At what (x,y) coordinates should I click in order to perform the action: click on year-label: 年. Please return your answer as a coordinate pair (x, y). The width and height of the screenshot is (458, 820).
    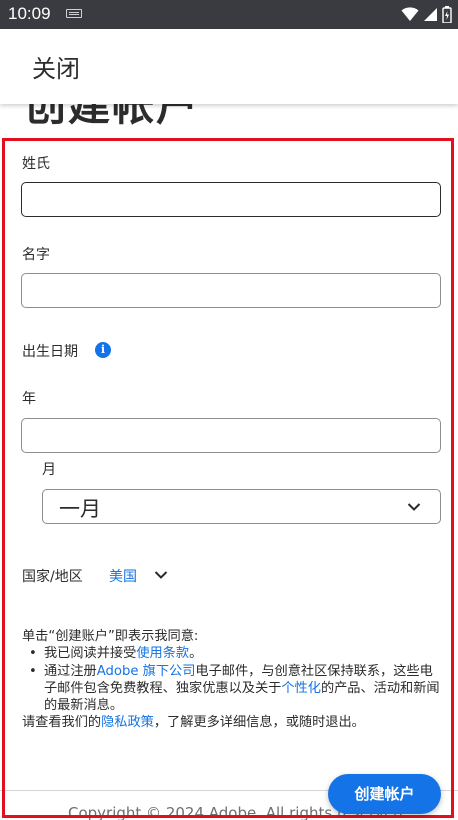
    Looking at the image, I should click on (29, 399).